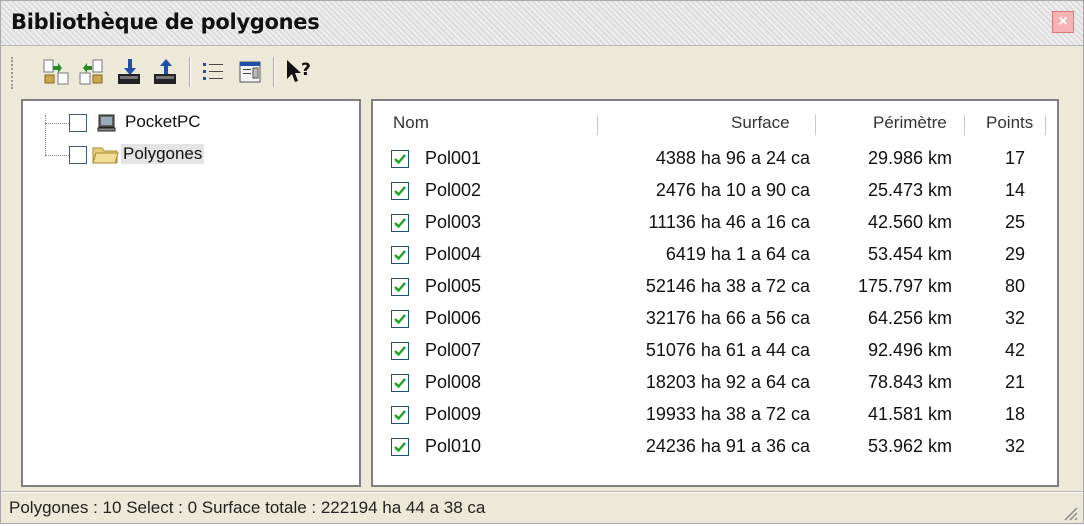 This screenshot has height=526, width=1084. I want to click on row-surface: 51076 ha 61 a 44 ca, so click(727, 350).